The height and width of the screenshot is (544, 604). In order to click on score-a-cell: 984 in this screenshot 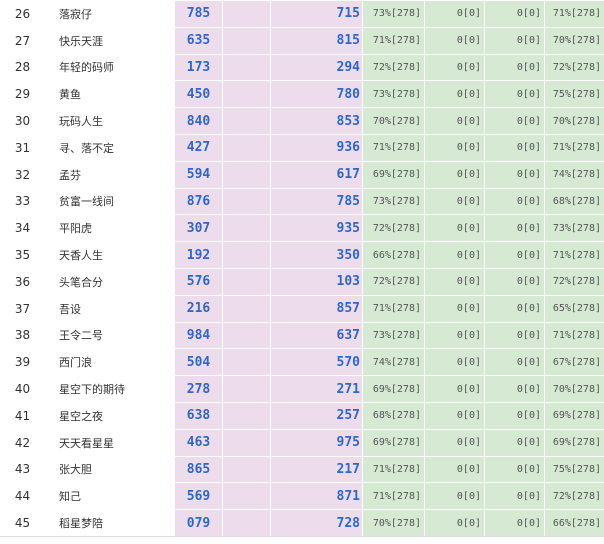, I will do `click(198, 335)`.